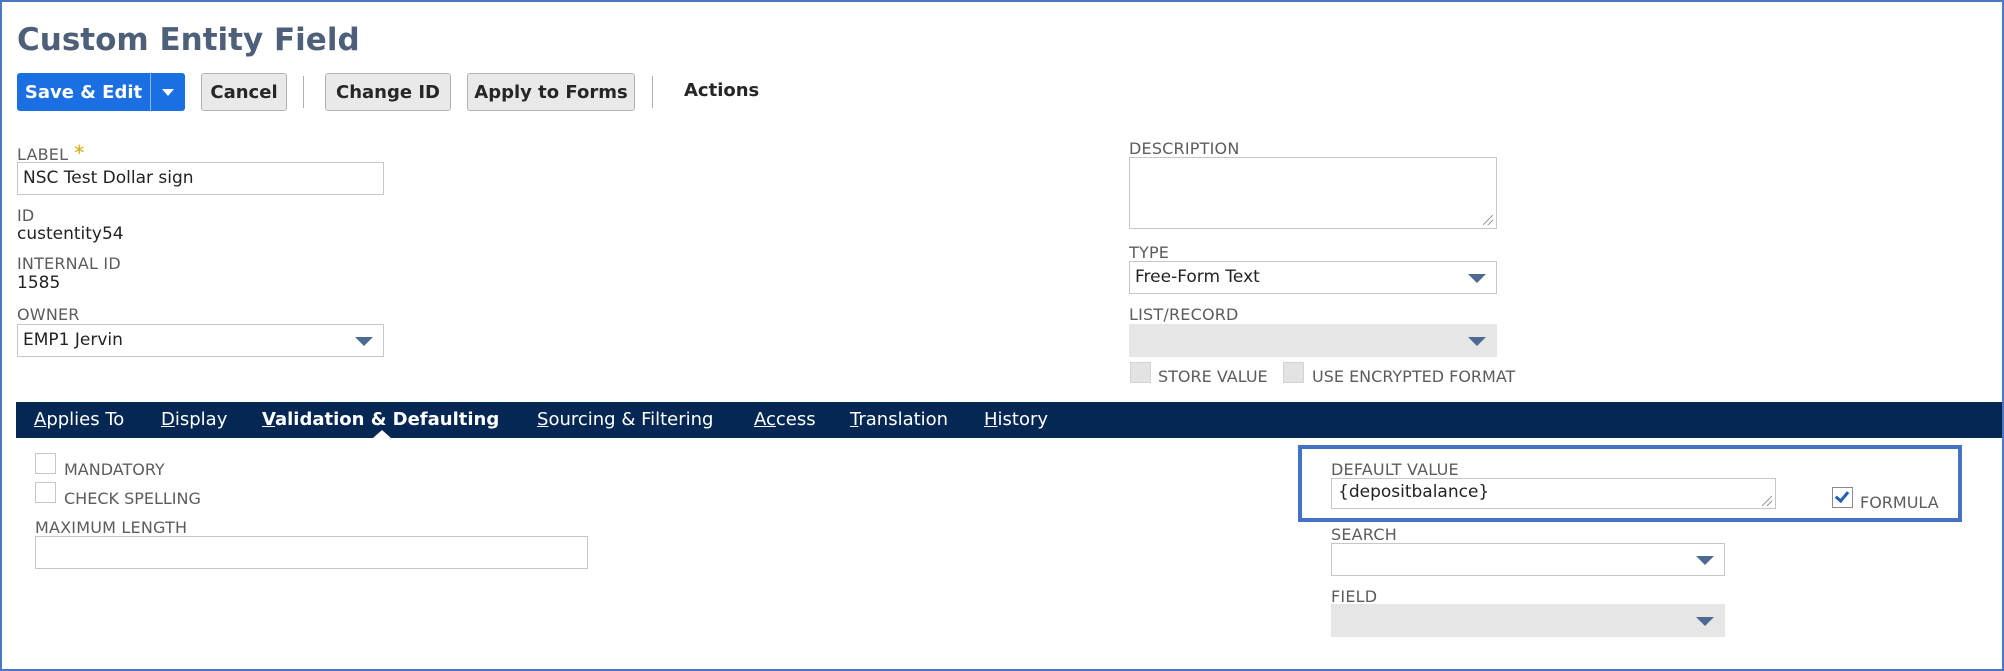 Image resolution: width=2004 pixels, height=671 pixels. Describe the element at coordinates (1197, 277) in the screenshot. I see `type-value: Free-Form Text` at that location.